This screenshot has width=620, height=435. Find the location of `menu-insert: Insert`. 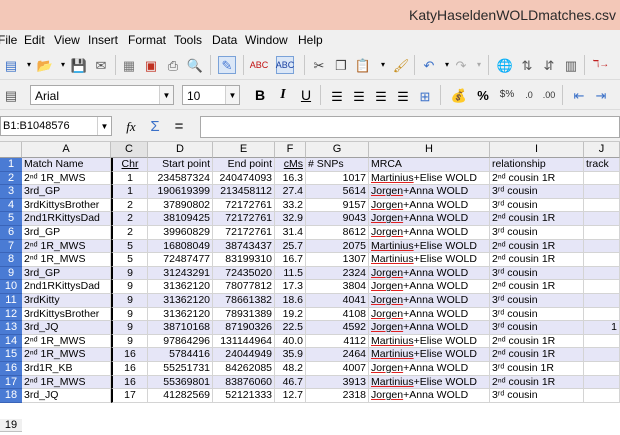

menu-insert: Insert is located at coordinates (103, 40).